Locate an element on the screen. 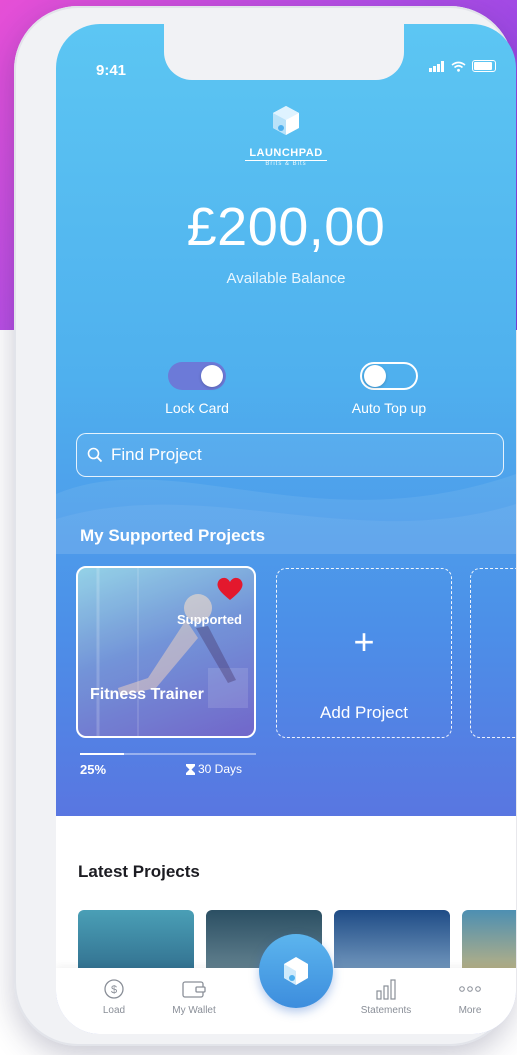 The image size is (517, 1055). project-duration-text: 30 Days is located at coordinates (220, 769).